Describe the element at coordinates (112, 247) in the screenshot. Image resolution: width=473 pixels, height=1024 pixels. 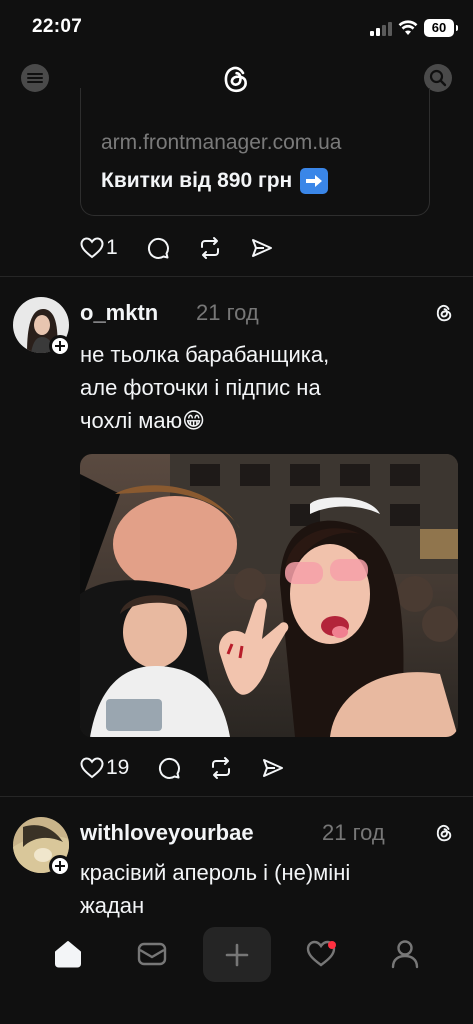
I see `like-count: 1` at that location.